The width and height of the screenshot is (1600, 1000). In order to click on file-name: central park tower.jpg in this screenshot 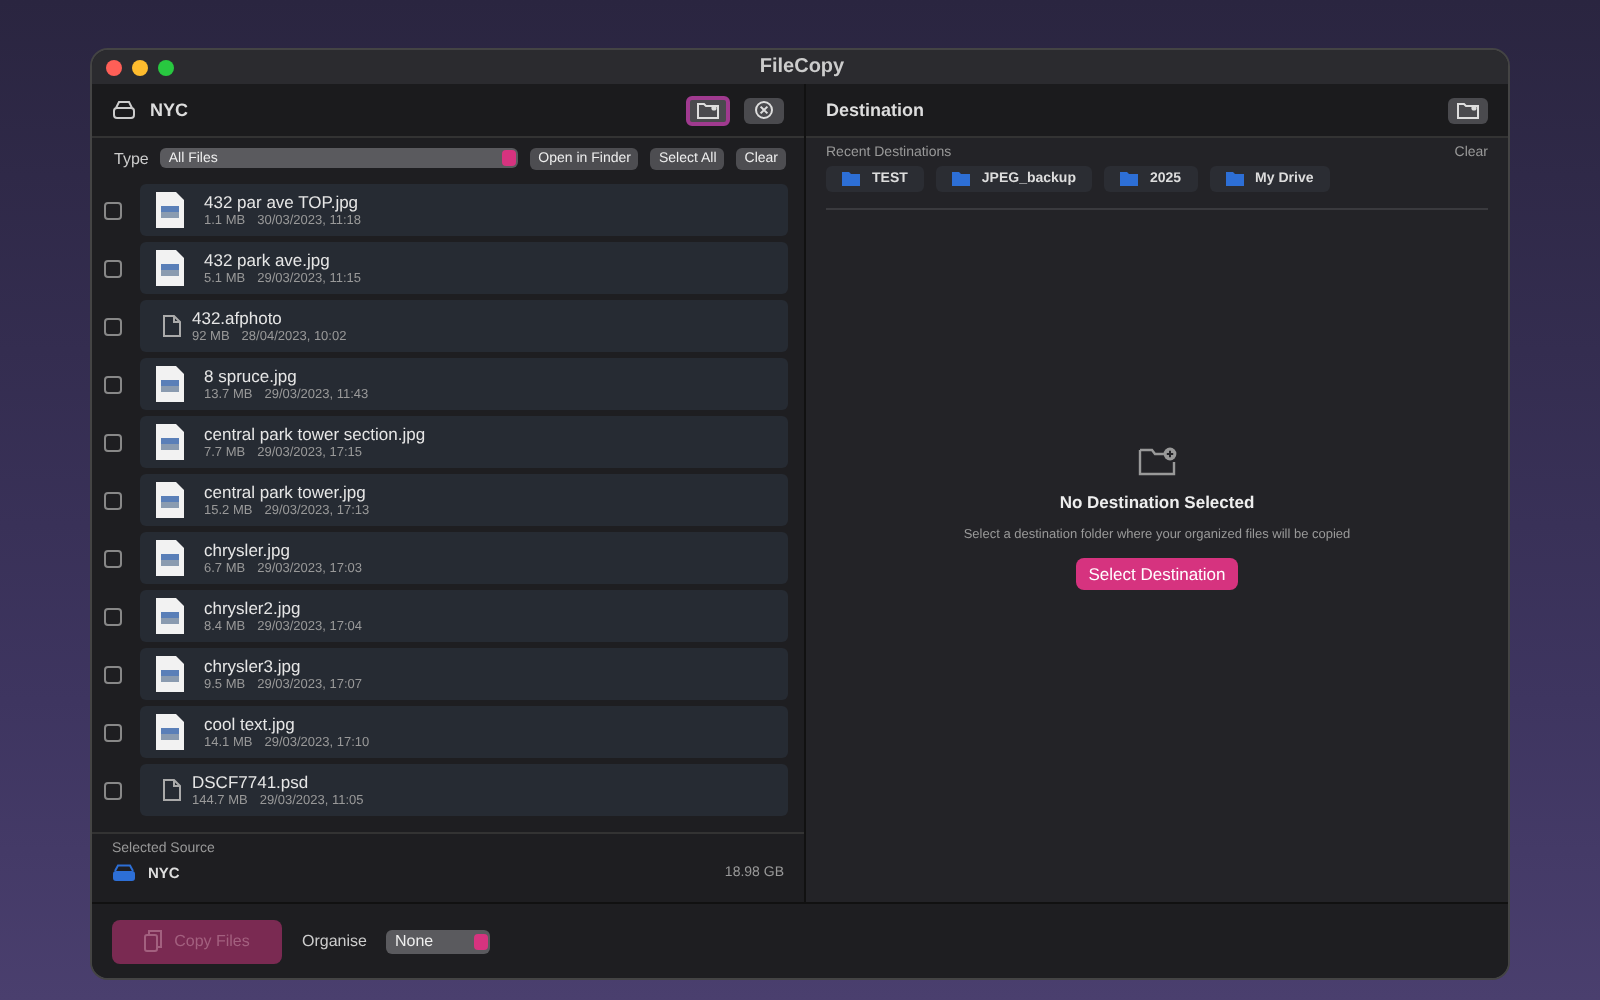, I will do `click(286, 492)`.